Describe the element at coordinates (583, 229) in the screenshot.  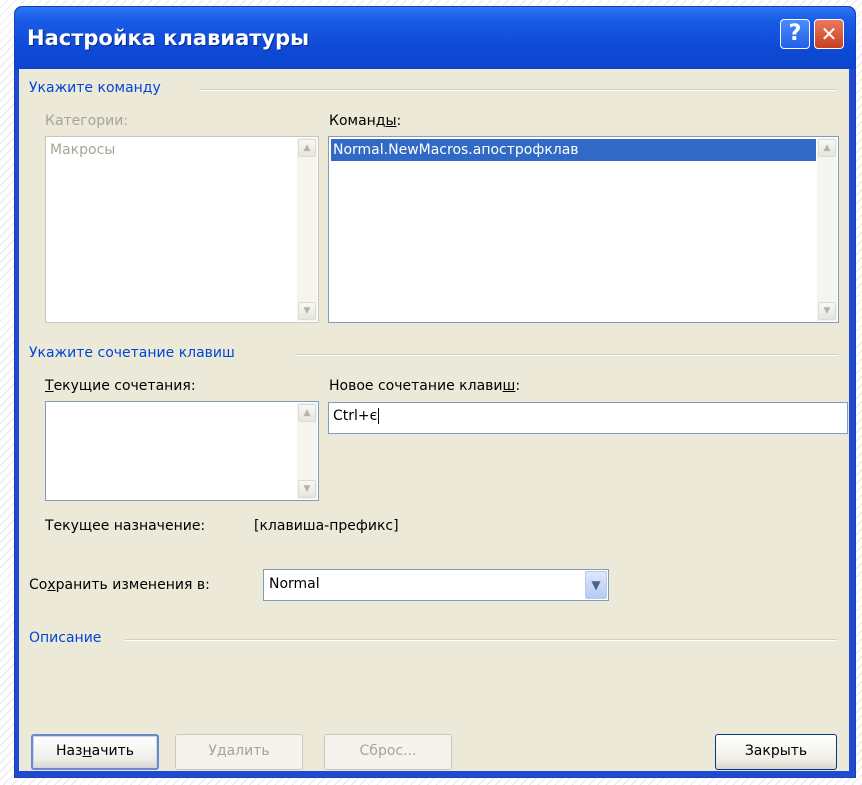
I see `commands-listbox: Normal.NewMacros.апострофклав ▲ ▼` at that location.